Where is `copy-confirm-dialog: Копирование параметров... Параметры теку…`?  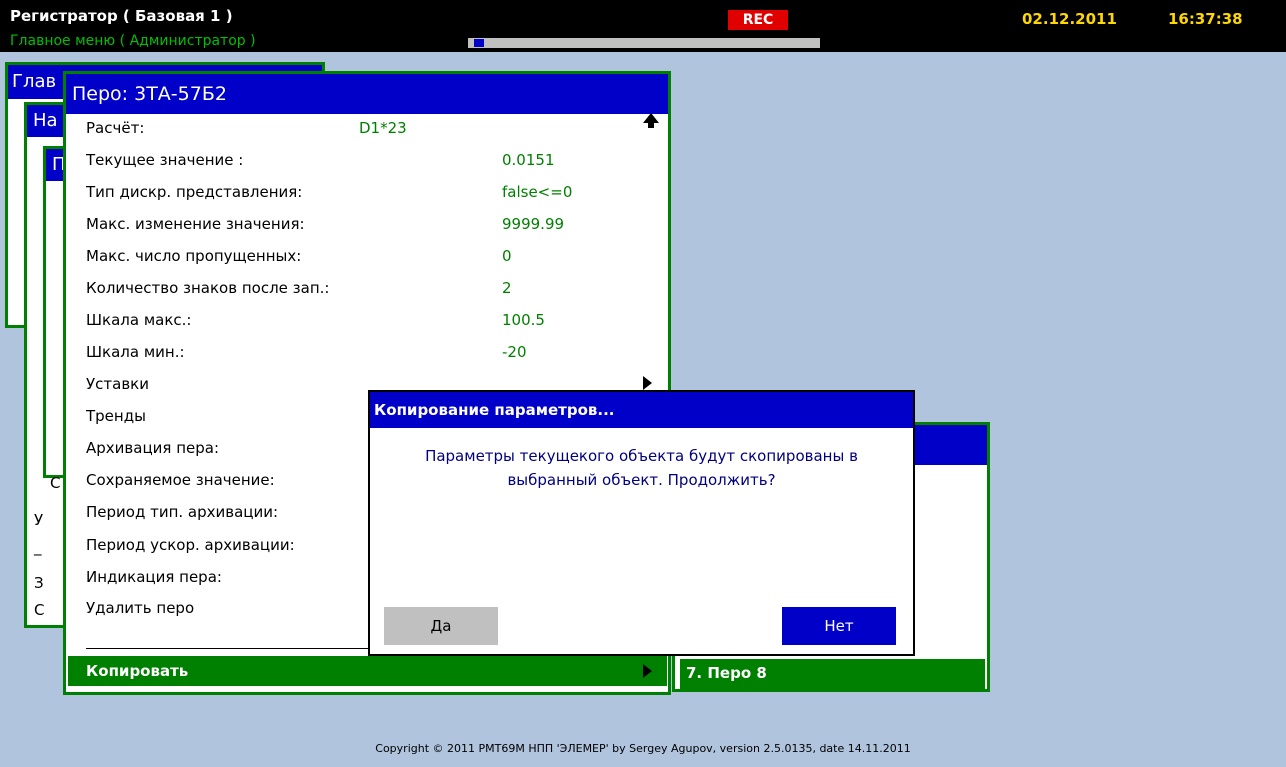 copy-confirm-dialog: Копирование параметров... Параметры теку… is located at coordinates (641, 523).